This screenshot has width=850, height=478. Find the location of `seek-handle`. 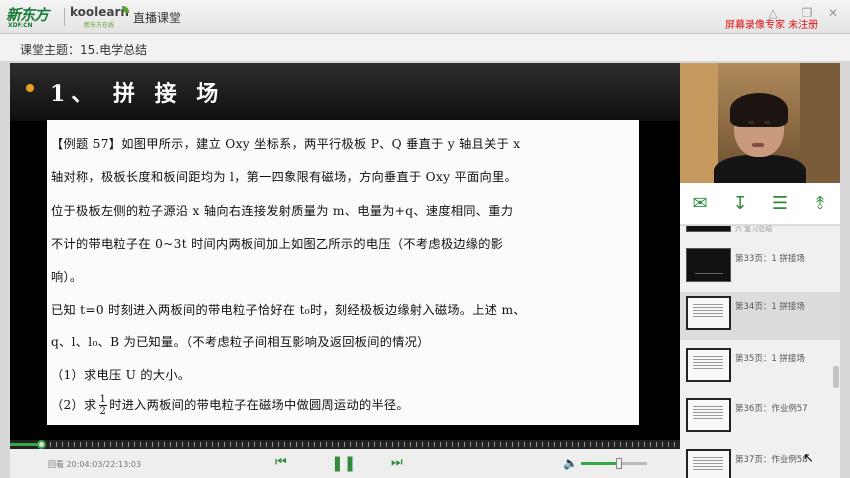

seek-handle is located at coordinates (42, 444).